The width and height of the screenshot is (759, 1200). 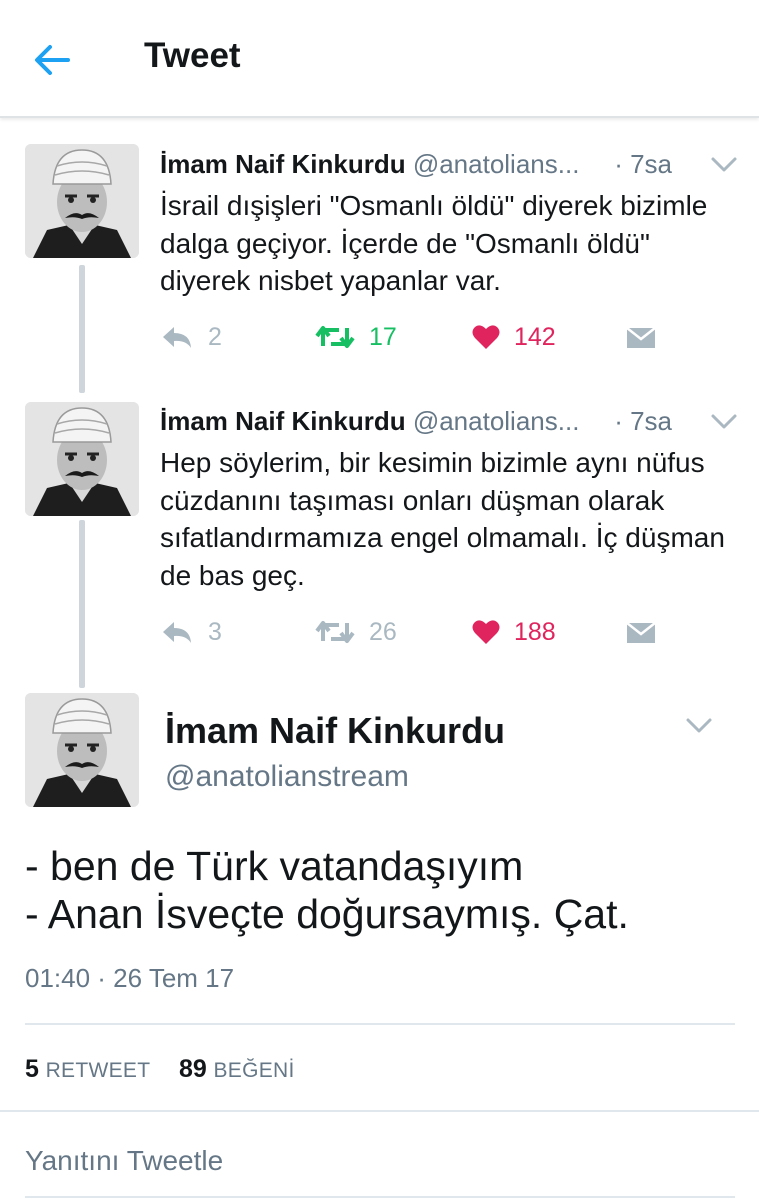 What do you see at coordinates (287, 777) in the screenshot?
I see `author-handle: @anatolianstream` at bounding box center [287, 777].